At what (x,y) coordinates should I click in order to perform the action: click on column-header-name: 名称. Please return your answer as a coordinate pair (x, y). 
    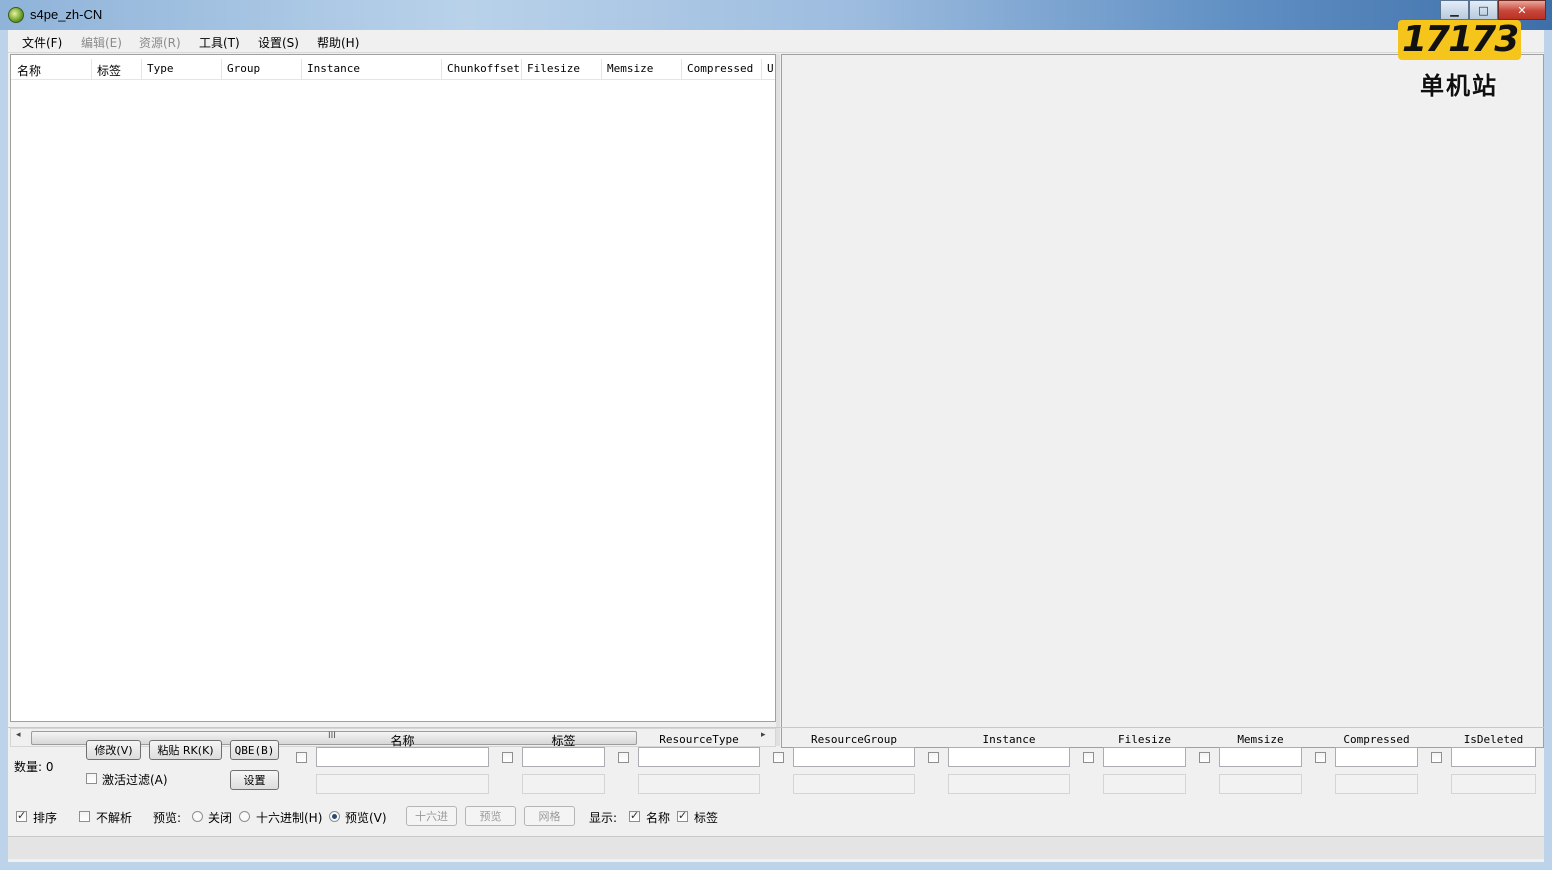
    Looking at the image, I should click on (29, 70).